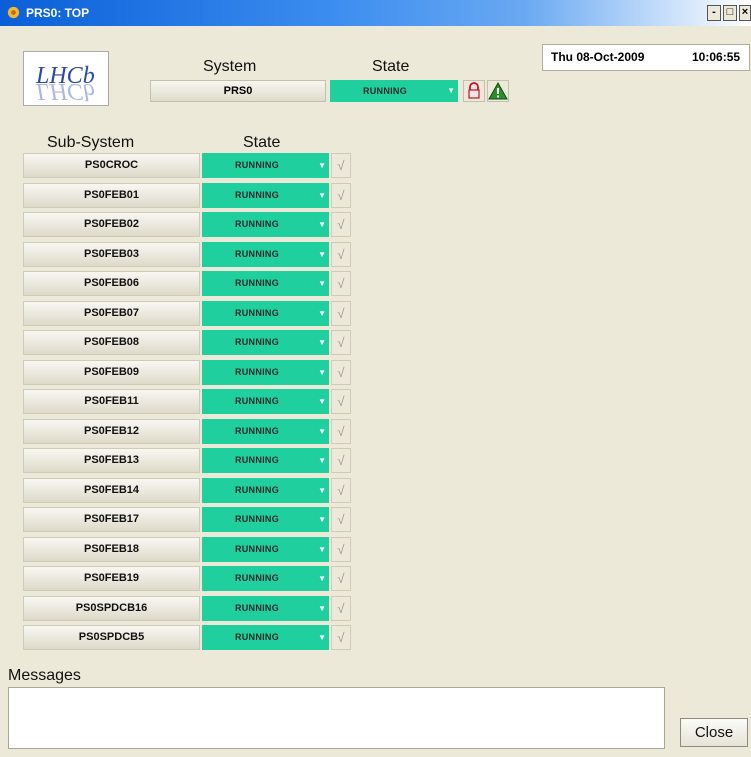 The image size is (751, 757). Describe the element at coordinates (716, 57) in the screenshot. I see `time-text: 10:06:55` at that location.